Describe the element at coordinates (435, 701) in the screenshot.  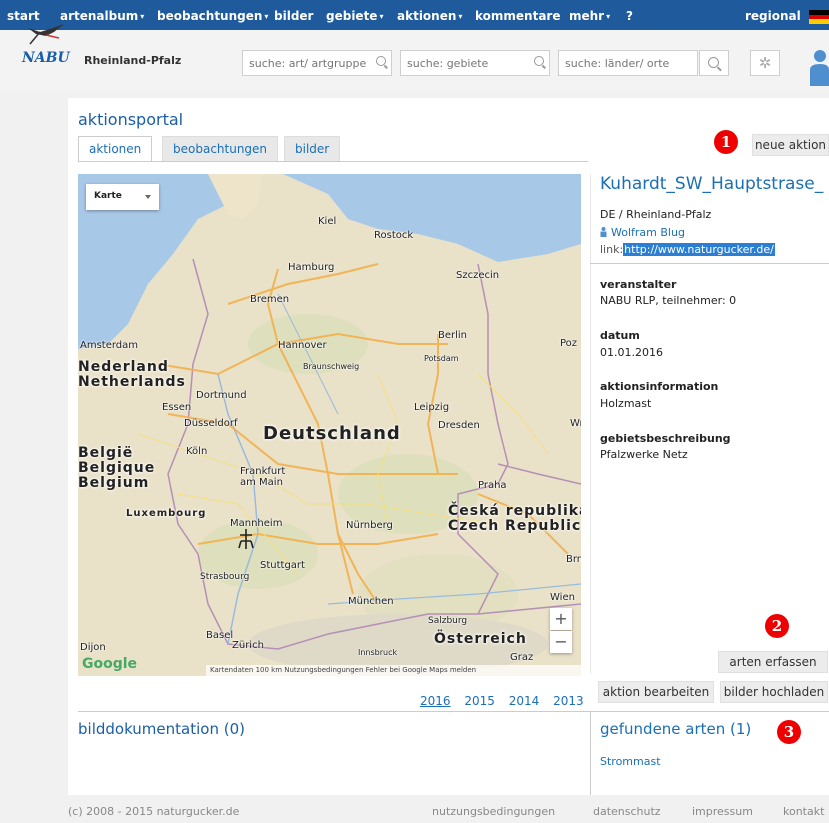
I see `year-link: 2016` at that location.